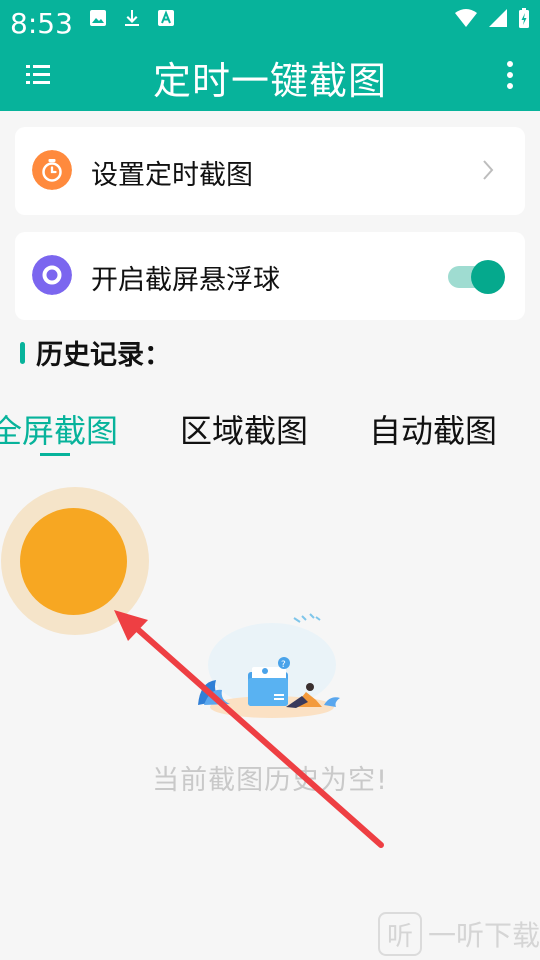 The height and width of the screenshot is (960, 540). What do you see at coordinates (249, 729) in the screenshot?
I see `red-arrow-annotation` at bounding box center [249, 729].